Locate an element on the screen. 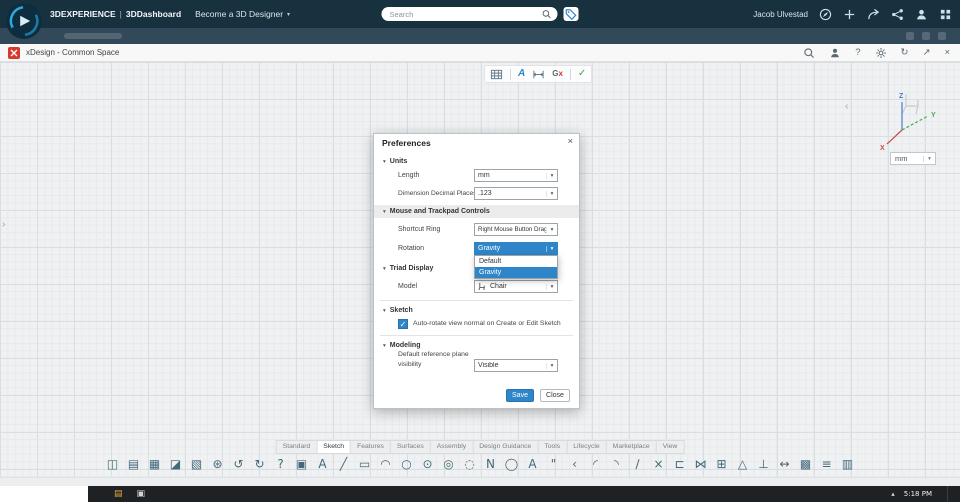  navigation-triad: Z Y X is located at coordinates (908, 119).